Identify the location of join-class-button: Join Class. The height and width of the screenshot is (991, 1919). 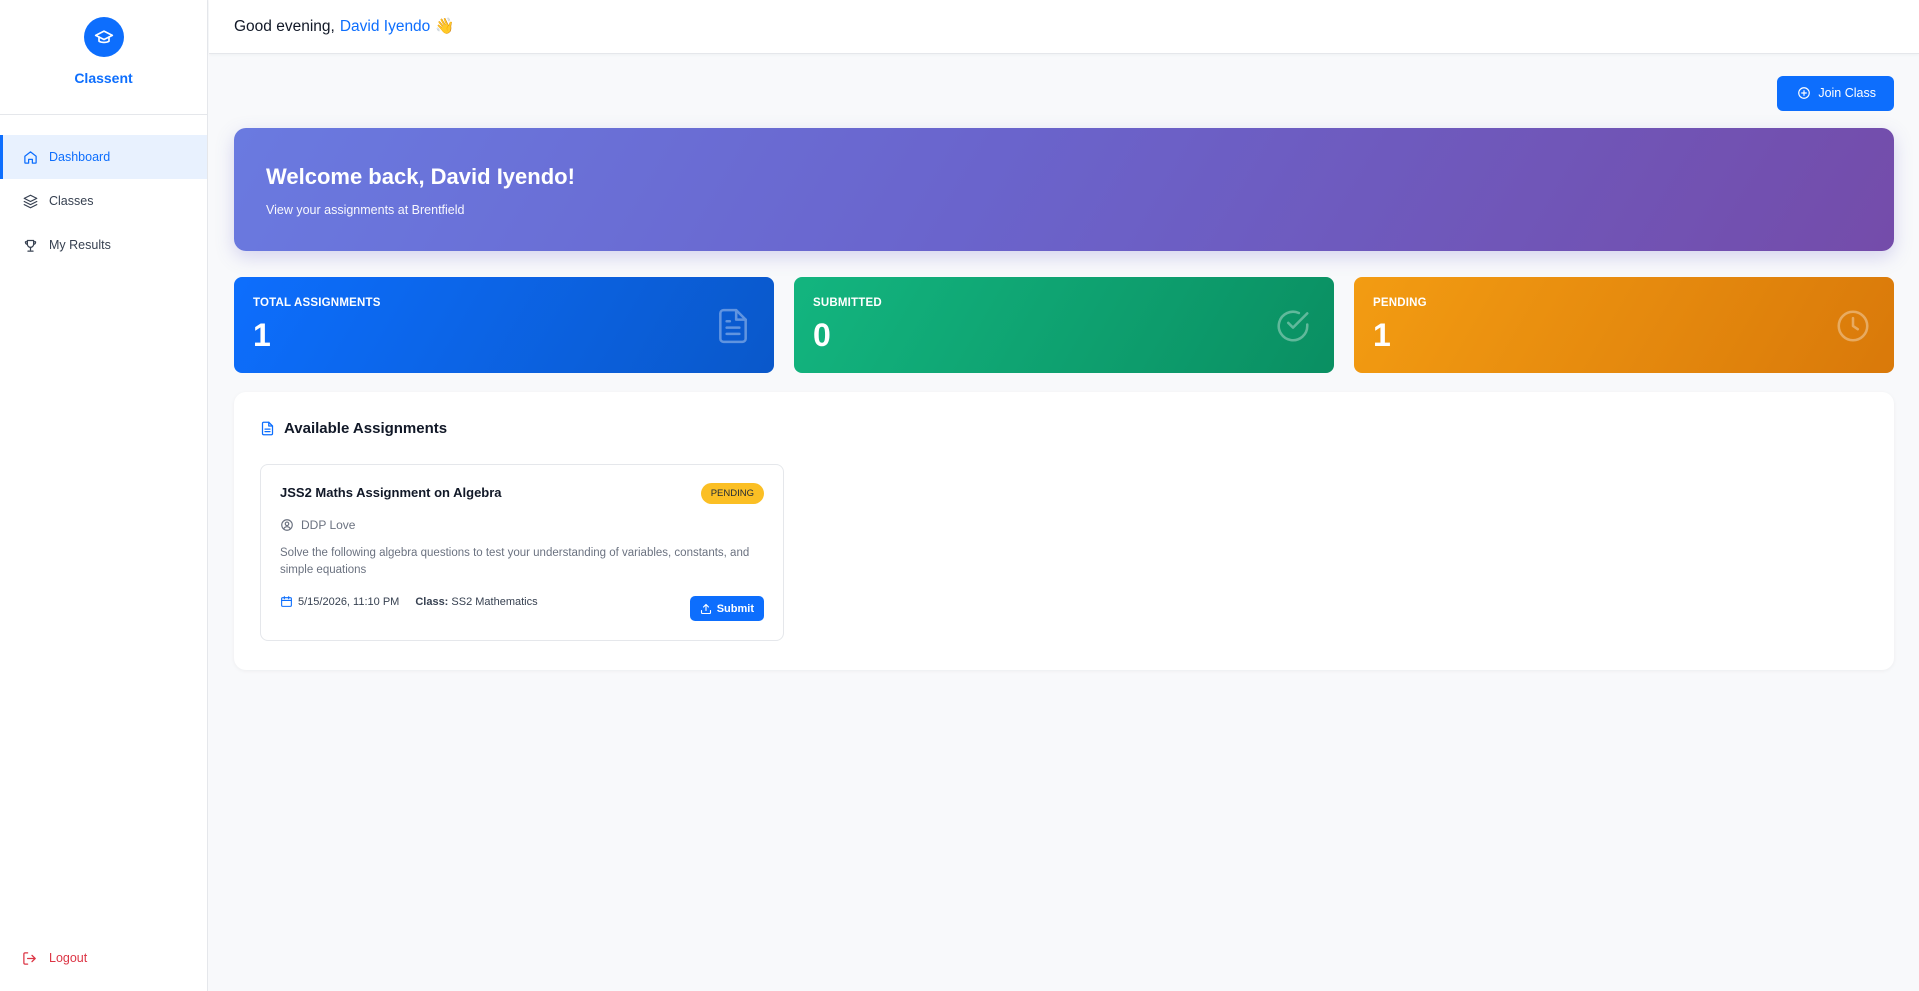
(1835, 93).